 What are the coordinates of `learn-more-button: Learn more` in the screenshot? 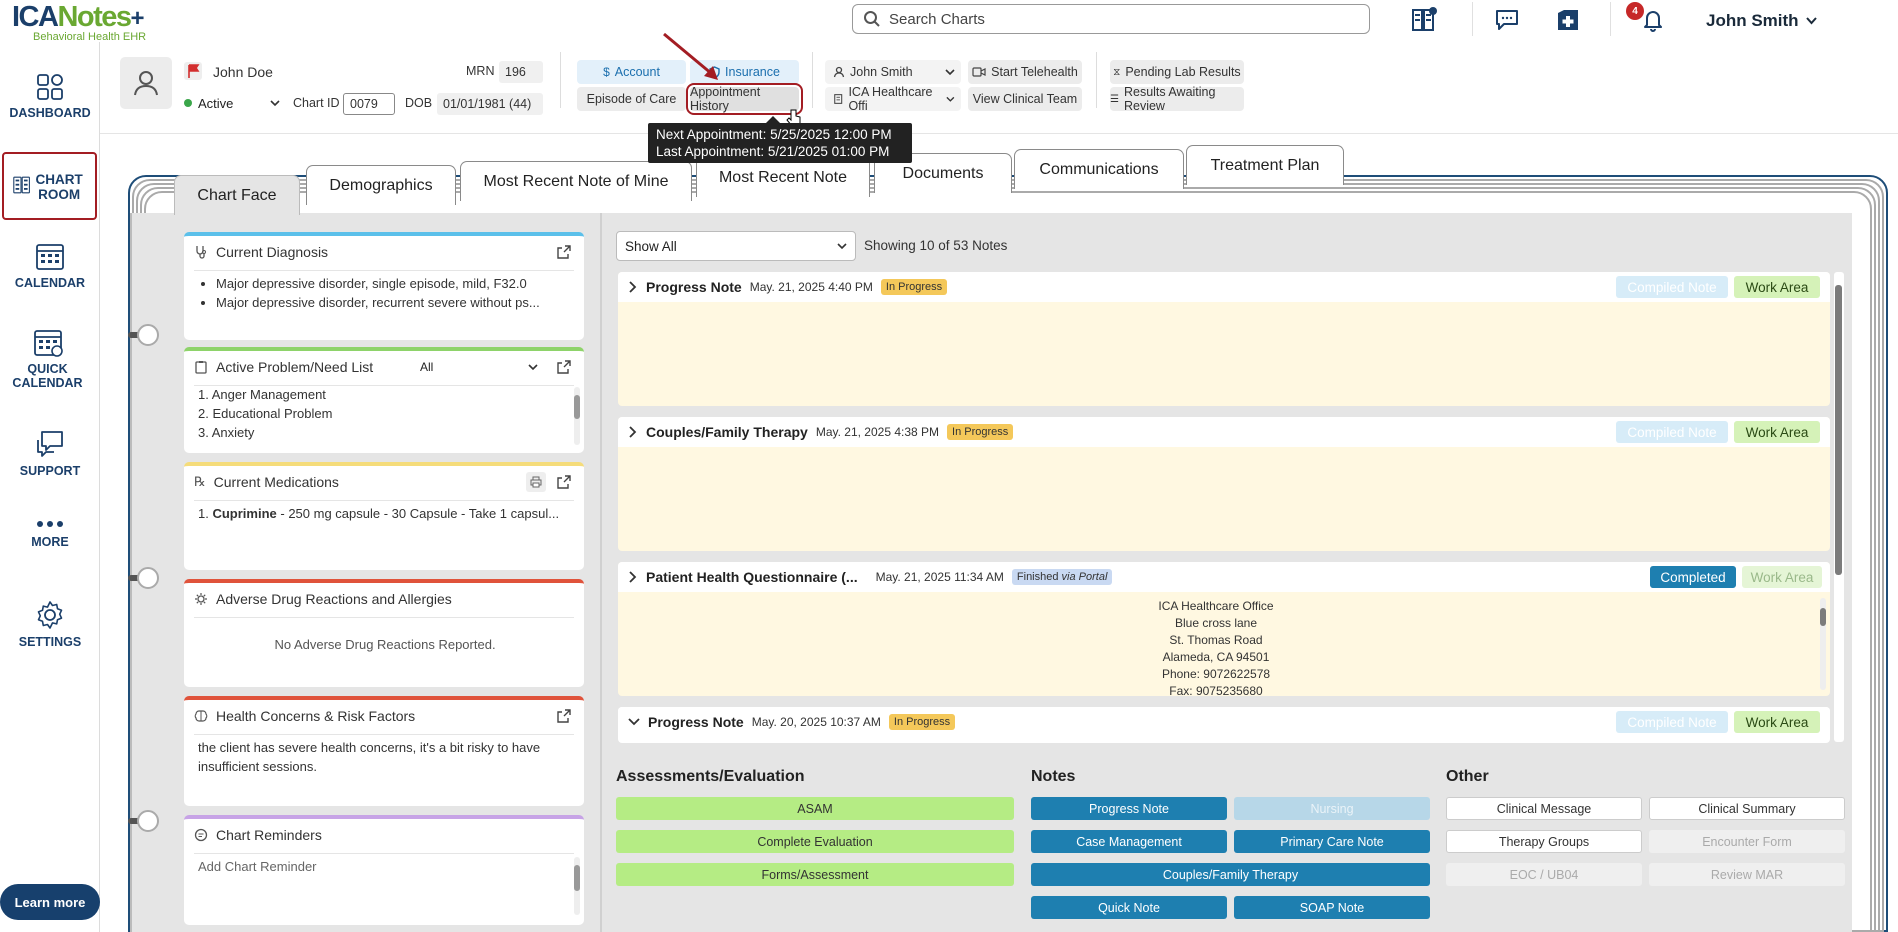 It's located at (50, 902).